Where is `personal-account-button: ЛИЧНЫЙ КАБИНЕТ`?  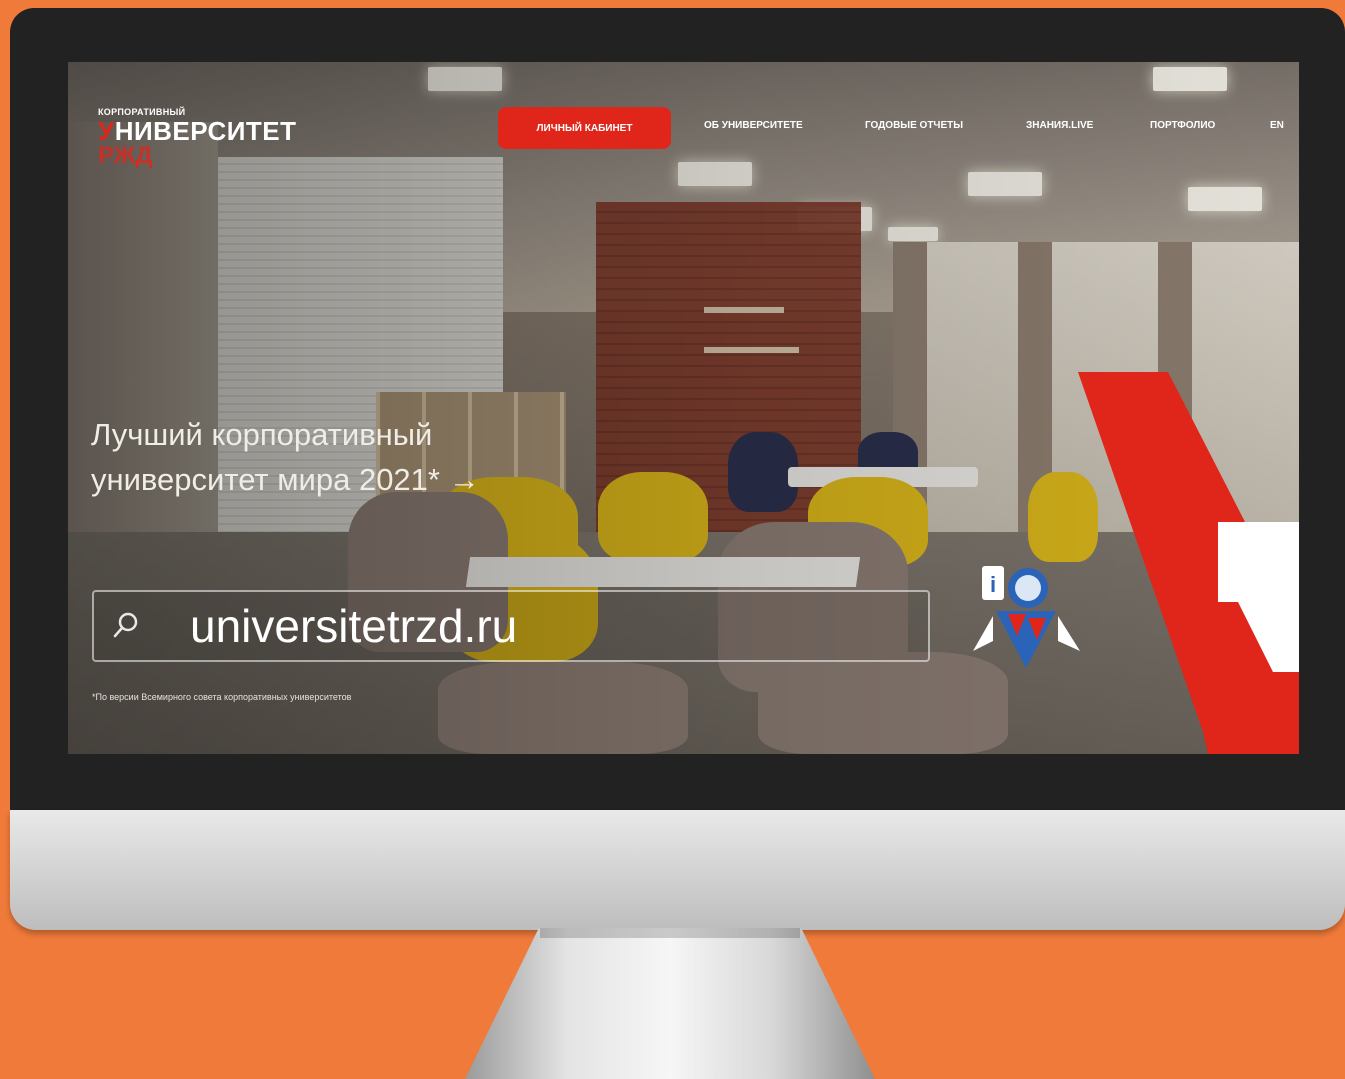 personal-account-button: ЛИЧНЫЙ КАБИНЕТ is located at coordinates (584, 128).